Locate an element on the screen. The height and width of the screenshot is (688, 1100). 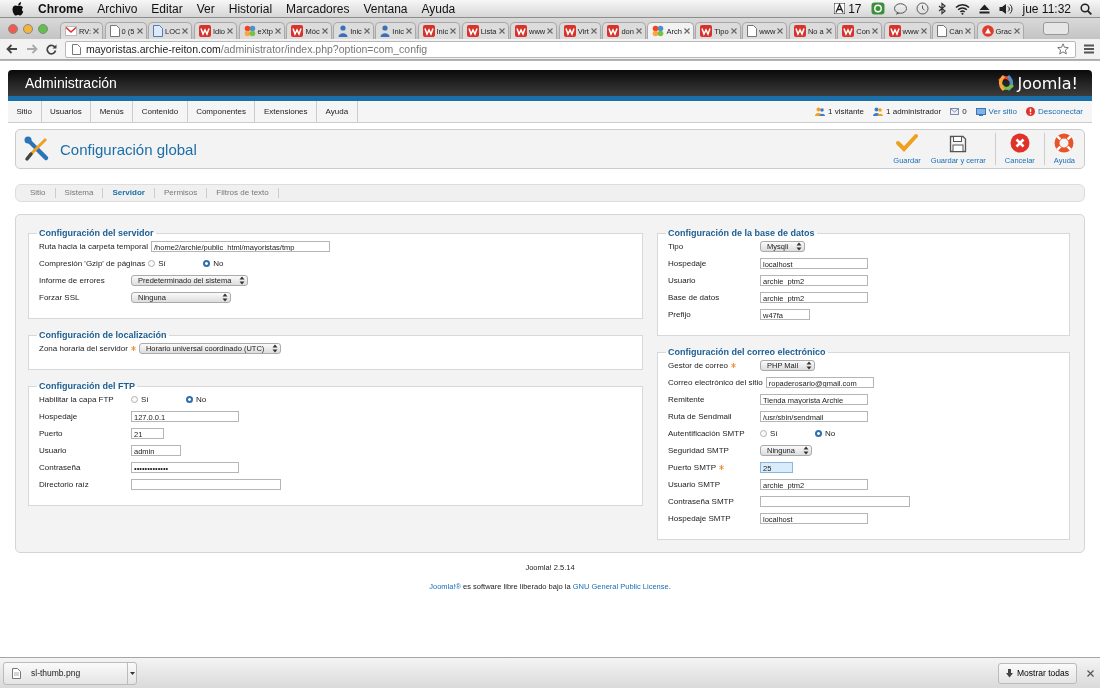
download-menu-button is located at coordinates (131, 673).